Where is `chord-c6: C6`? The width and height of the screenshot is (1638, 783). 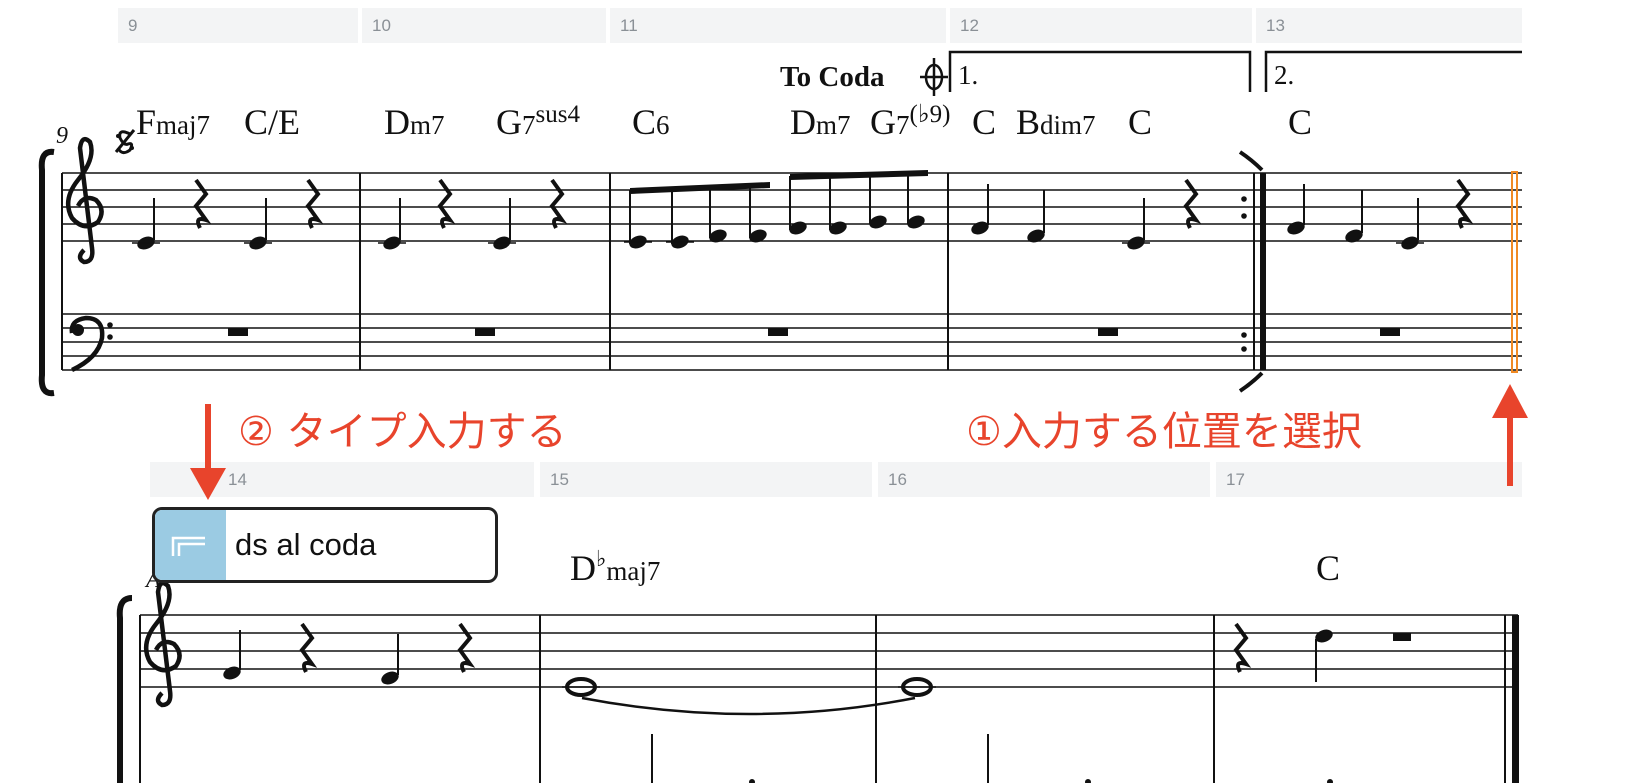
chord-c6: C6 is located at coordinates (651, 122).